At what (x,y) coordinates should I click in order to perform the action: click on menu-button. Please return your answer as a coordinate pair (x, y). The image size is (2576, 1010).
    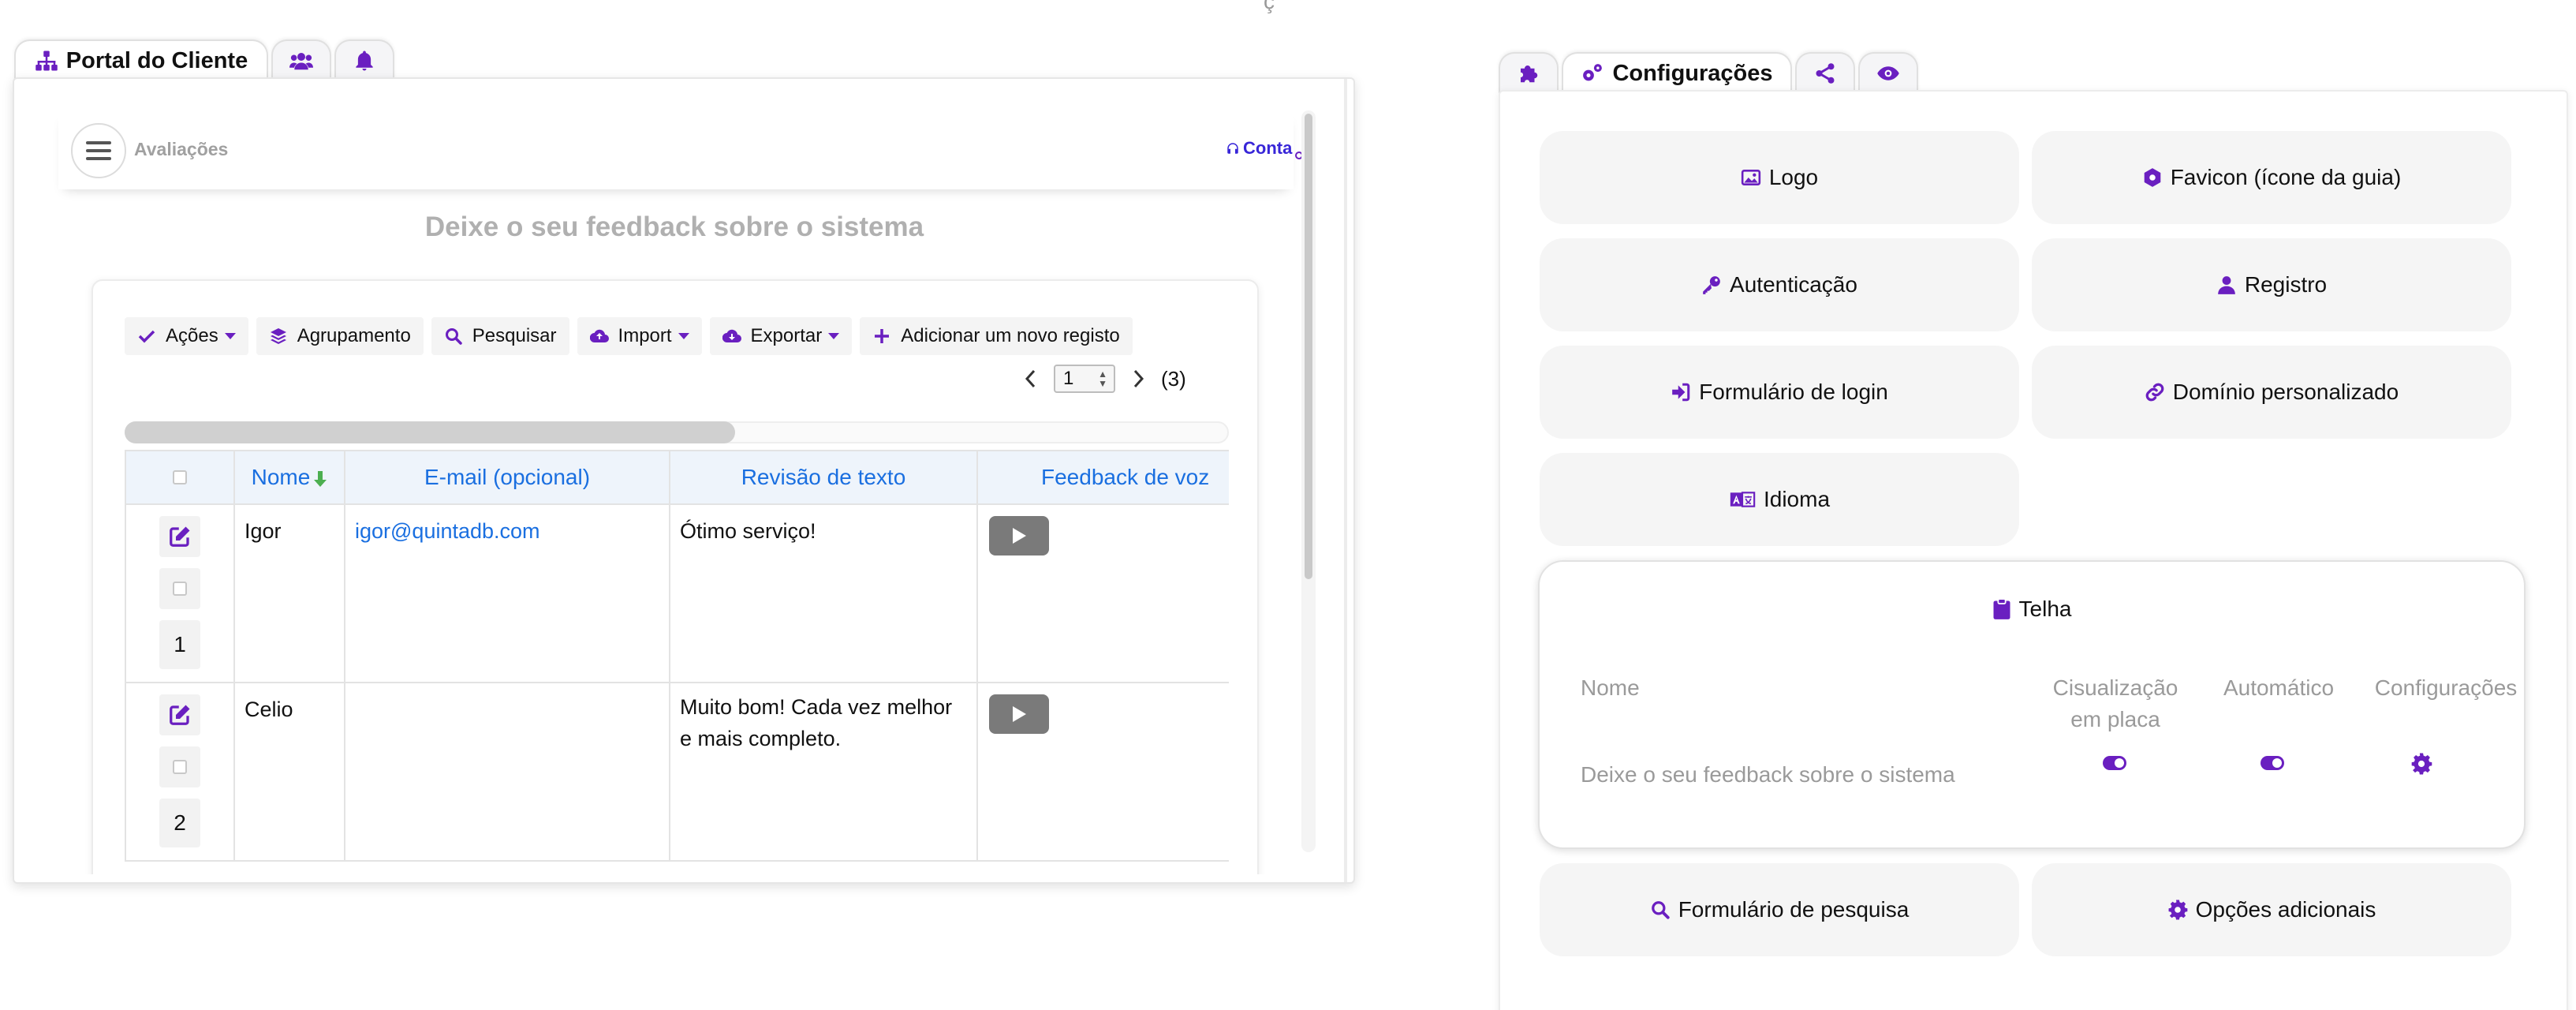
    Looking at the image, I should click on (98, 150).